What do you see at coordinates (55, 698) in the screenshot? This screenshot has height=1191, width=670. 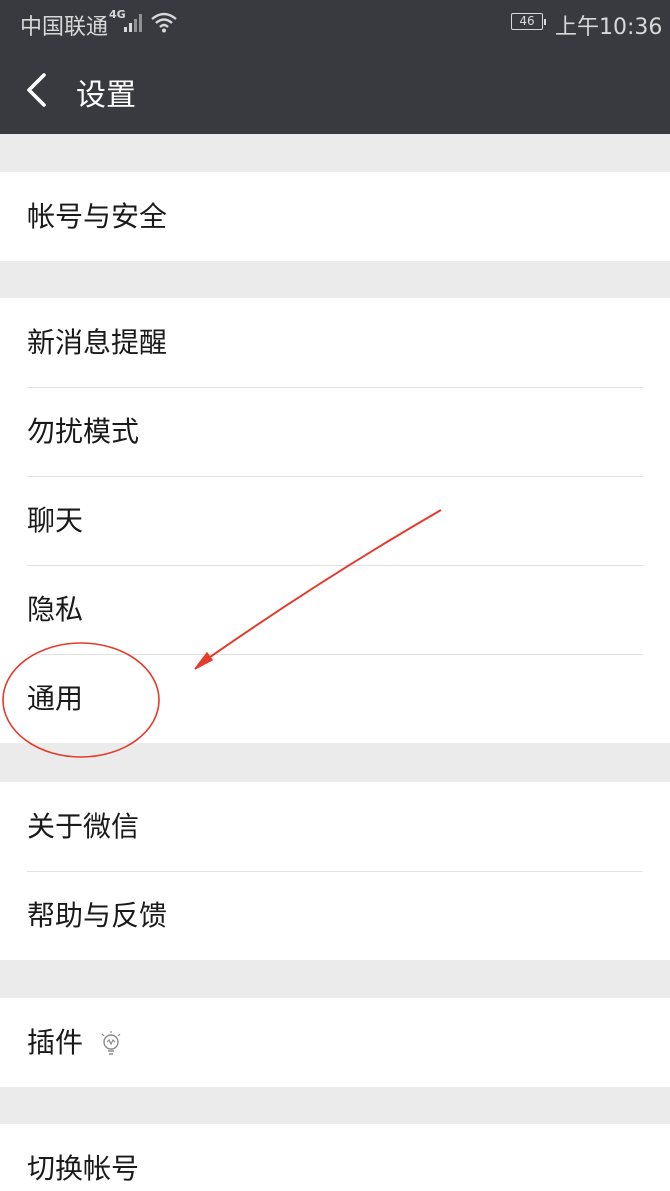 I see `settings-item-label: 通用` at bounding box center [55, 698].